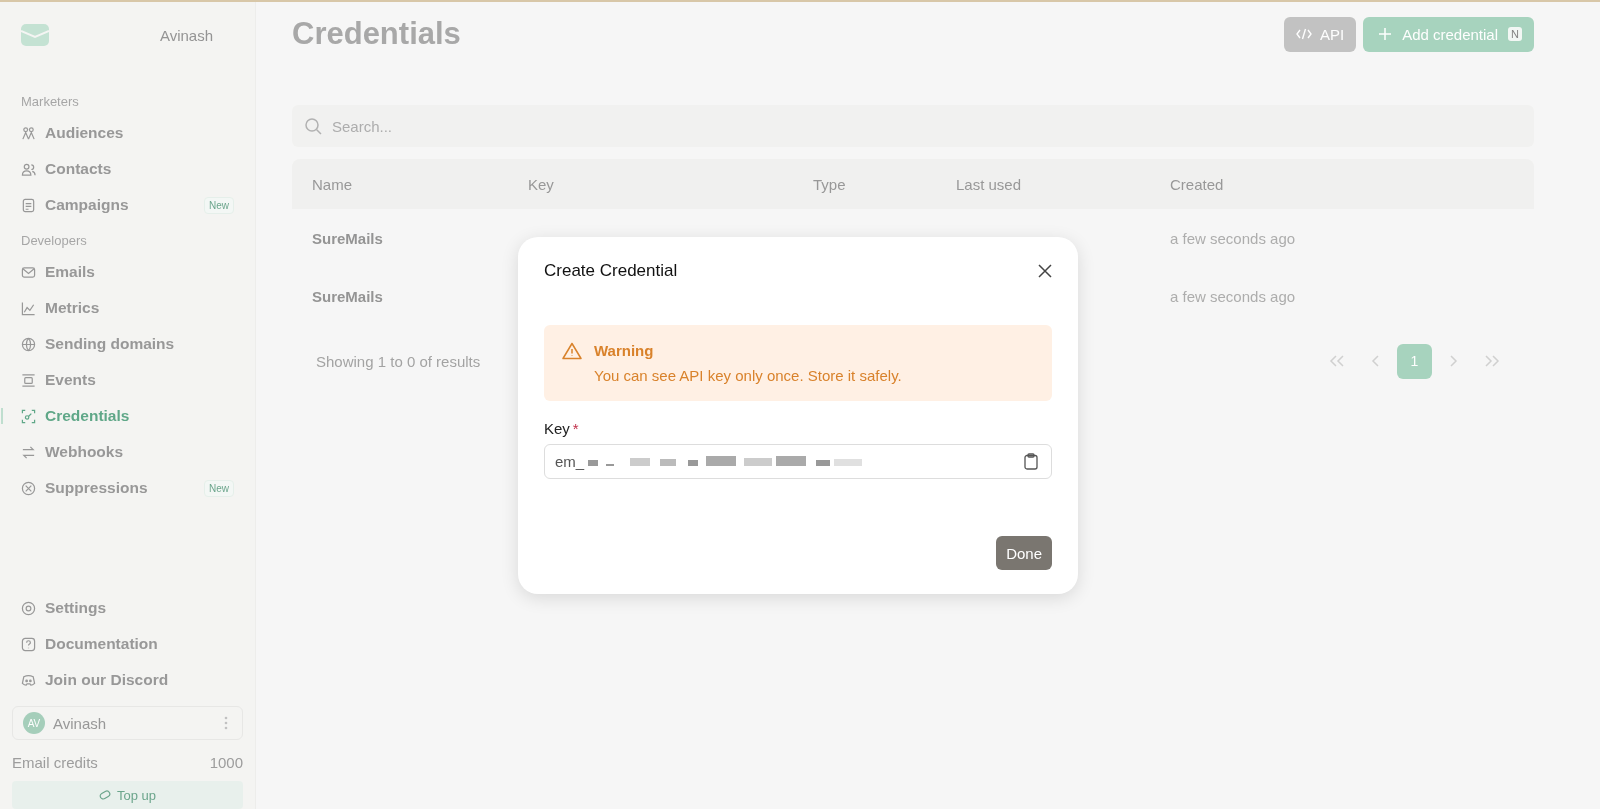 The width and height of the screenshot is (1600, 809). Describe the element at coordinates (55, 762) in the screenshot. I see `credits-label: Email credits` at that location.